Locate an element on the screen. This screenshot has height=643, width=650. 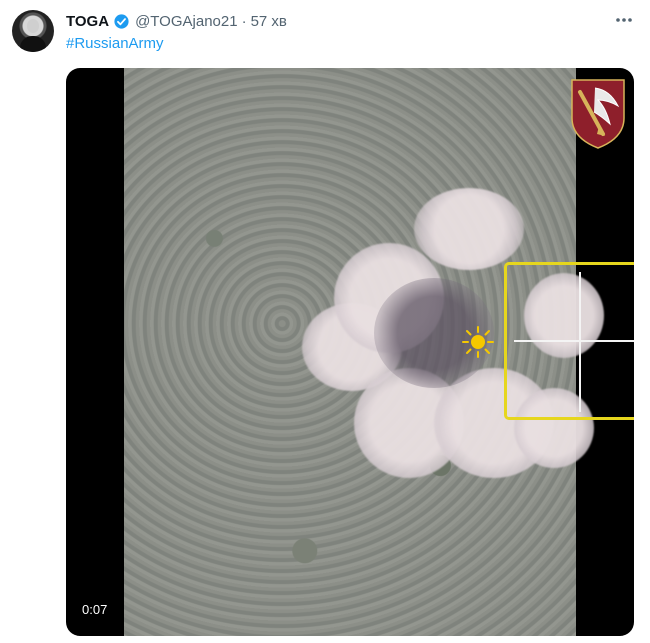
tweet-header: TOGA @TOGAjano21 · 57 хв is located at coordinates (176, 21).